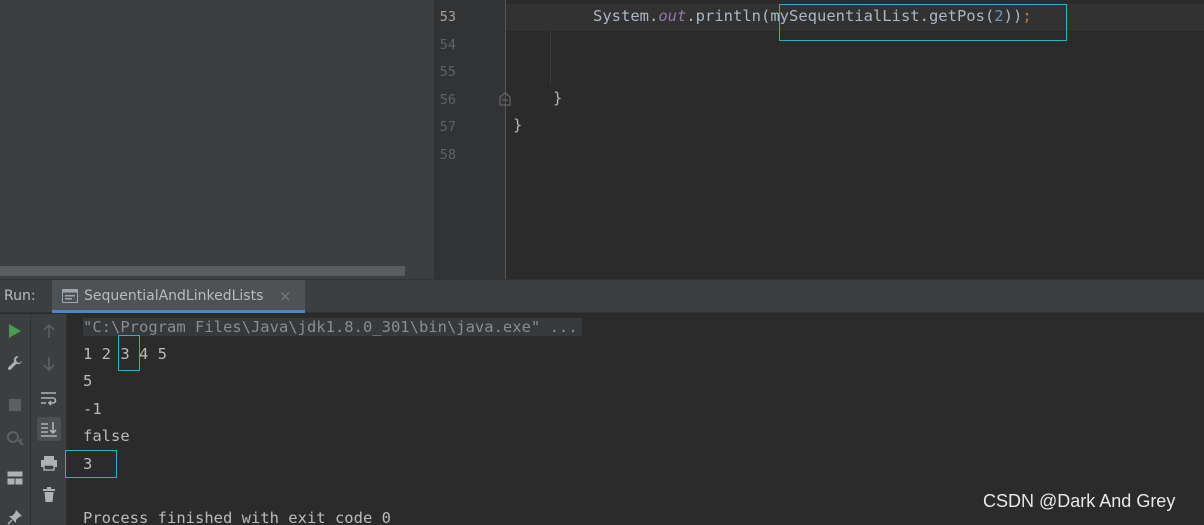 The image size is (1204, 525). What do you see at coordinates (602, 296) in the screenshot?
I see `run-tool-window-header: Run: SequentialAndLinkedLists ×` at bounding box center [602, 296].